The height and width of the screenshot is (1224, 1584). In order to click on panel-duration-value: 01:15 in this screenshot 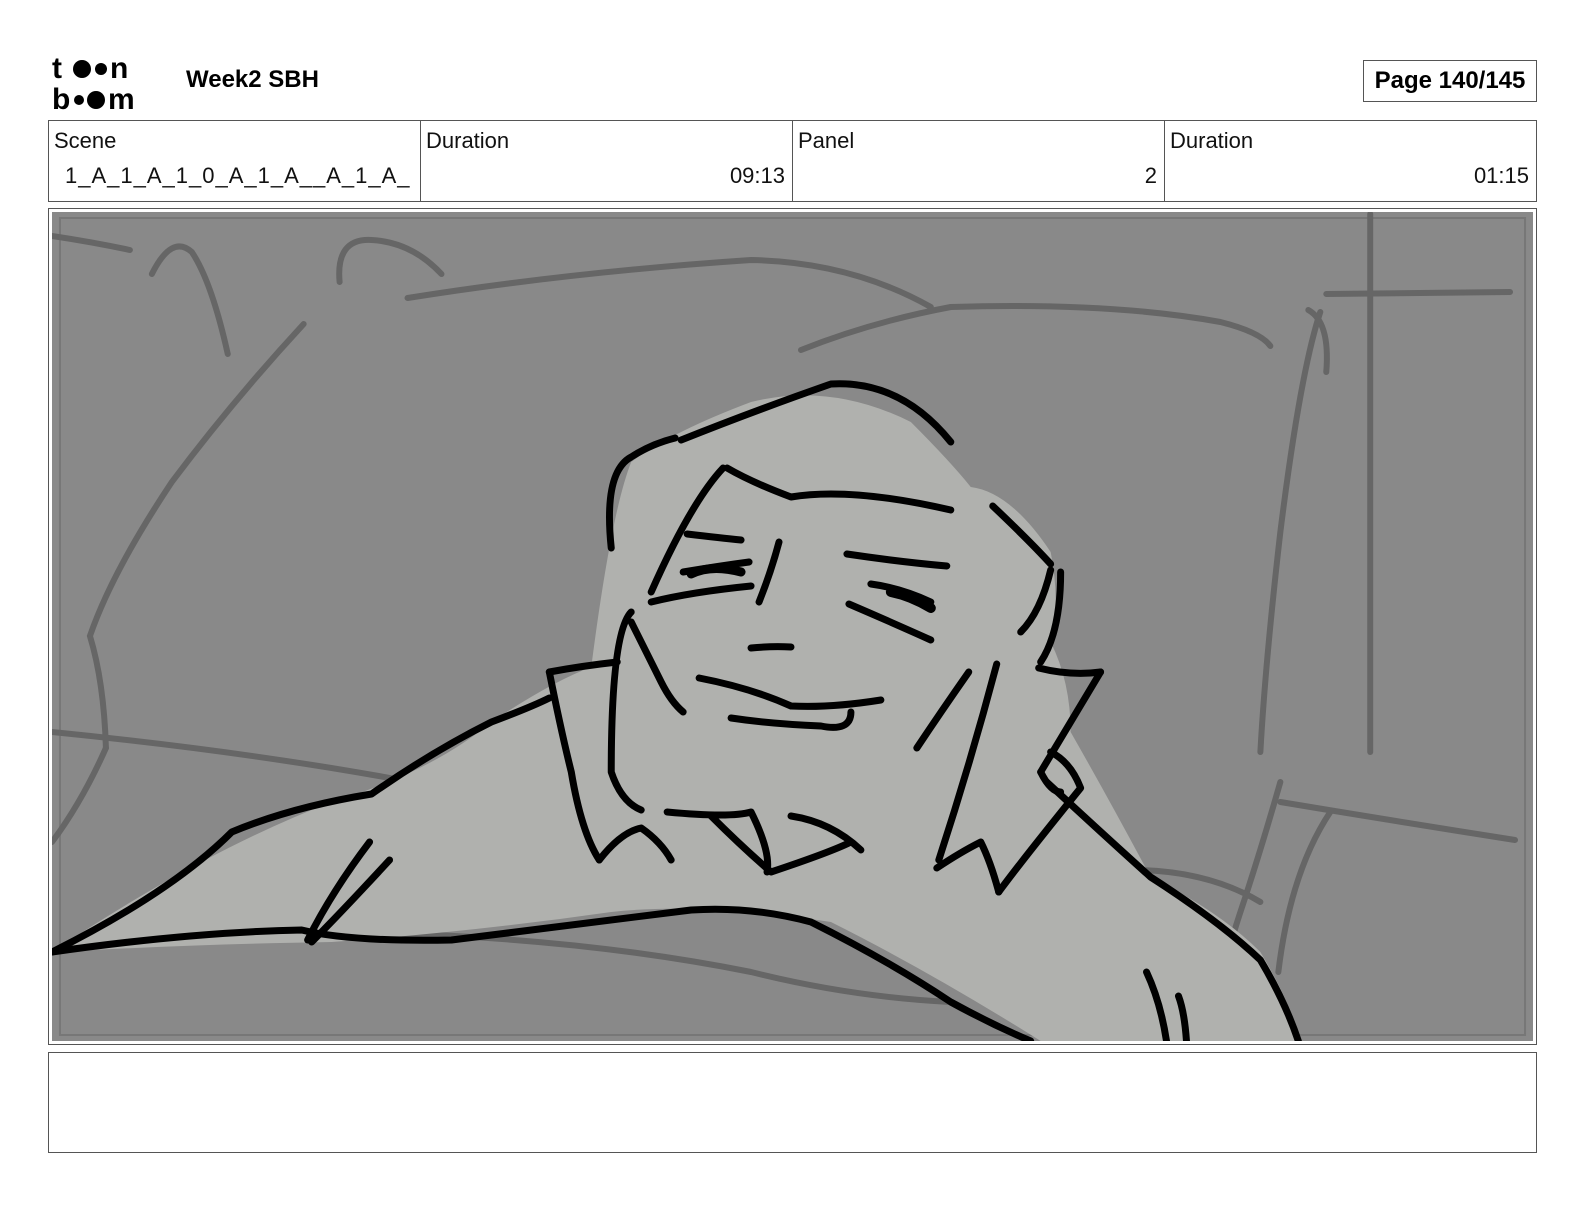, I will do `click(1501, 175)`.